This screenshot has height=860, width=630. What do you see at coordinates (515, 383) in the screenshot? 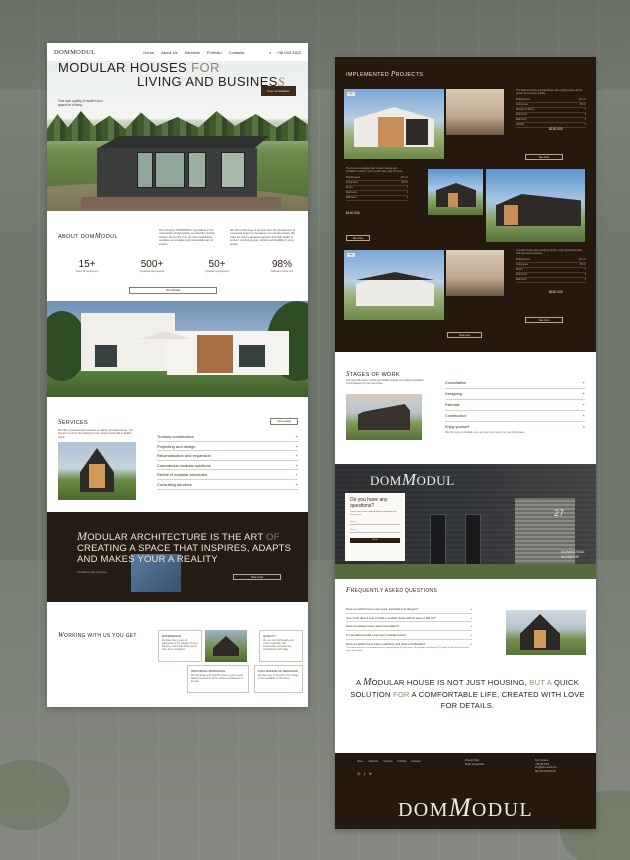
I see `stage-item: Consultation +` at bounding box center [515, 383].